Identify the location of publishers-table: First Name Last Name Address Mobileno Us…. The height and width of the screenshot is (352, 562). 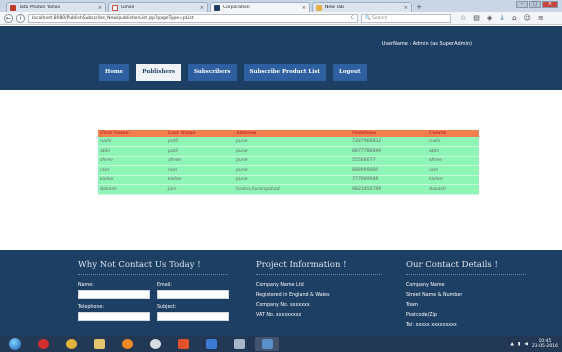
(288, 162).